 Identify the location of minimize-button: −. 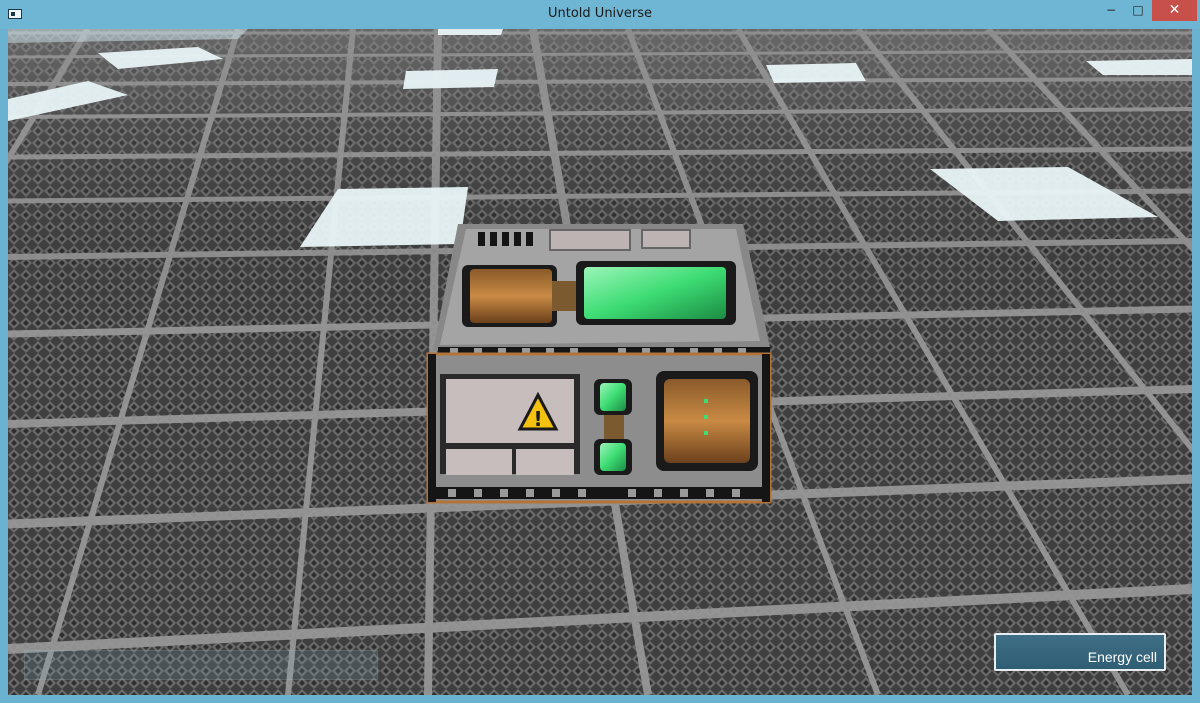
(1111, 10).